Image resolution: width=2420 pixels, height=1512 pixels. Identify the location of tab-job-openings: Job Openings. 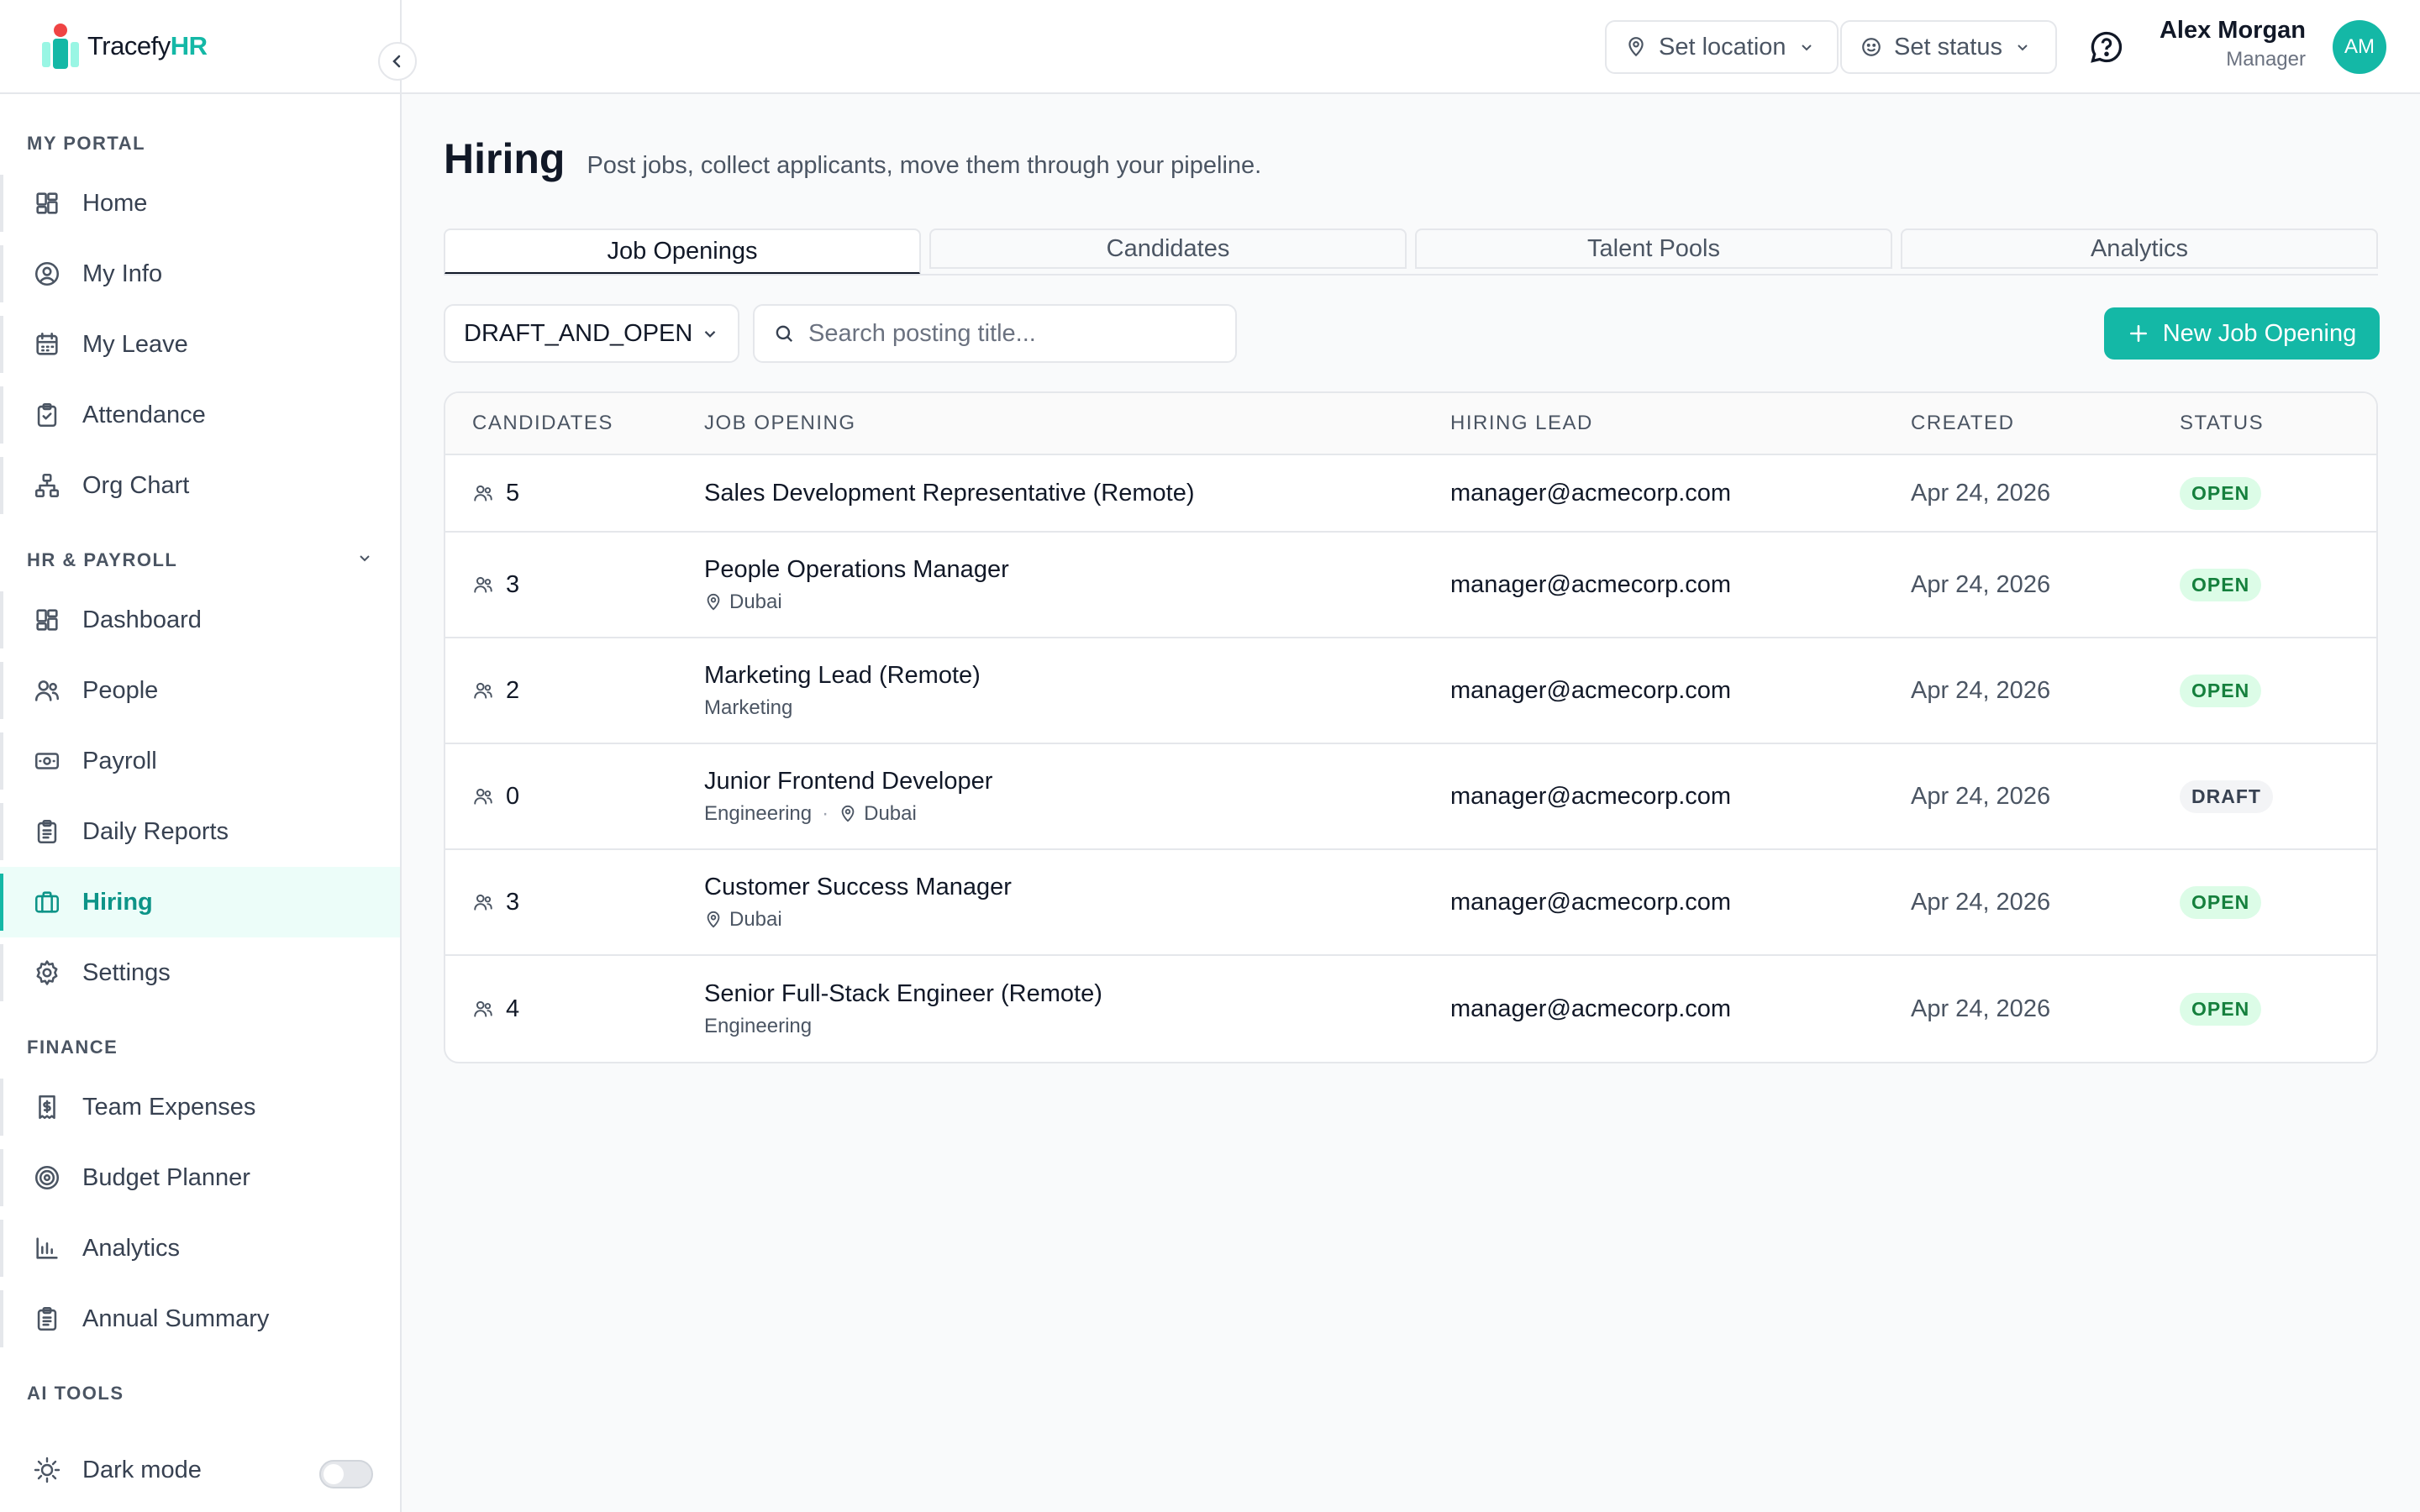
(682, 252).